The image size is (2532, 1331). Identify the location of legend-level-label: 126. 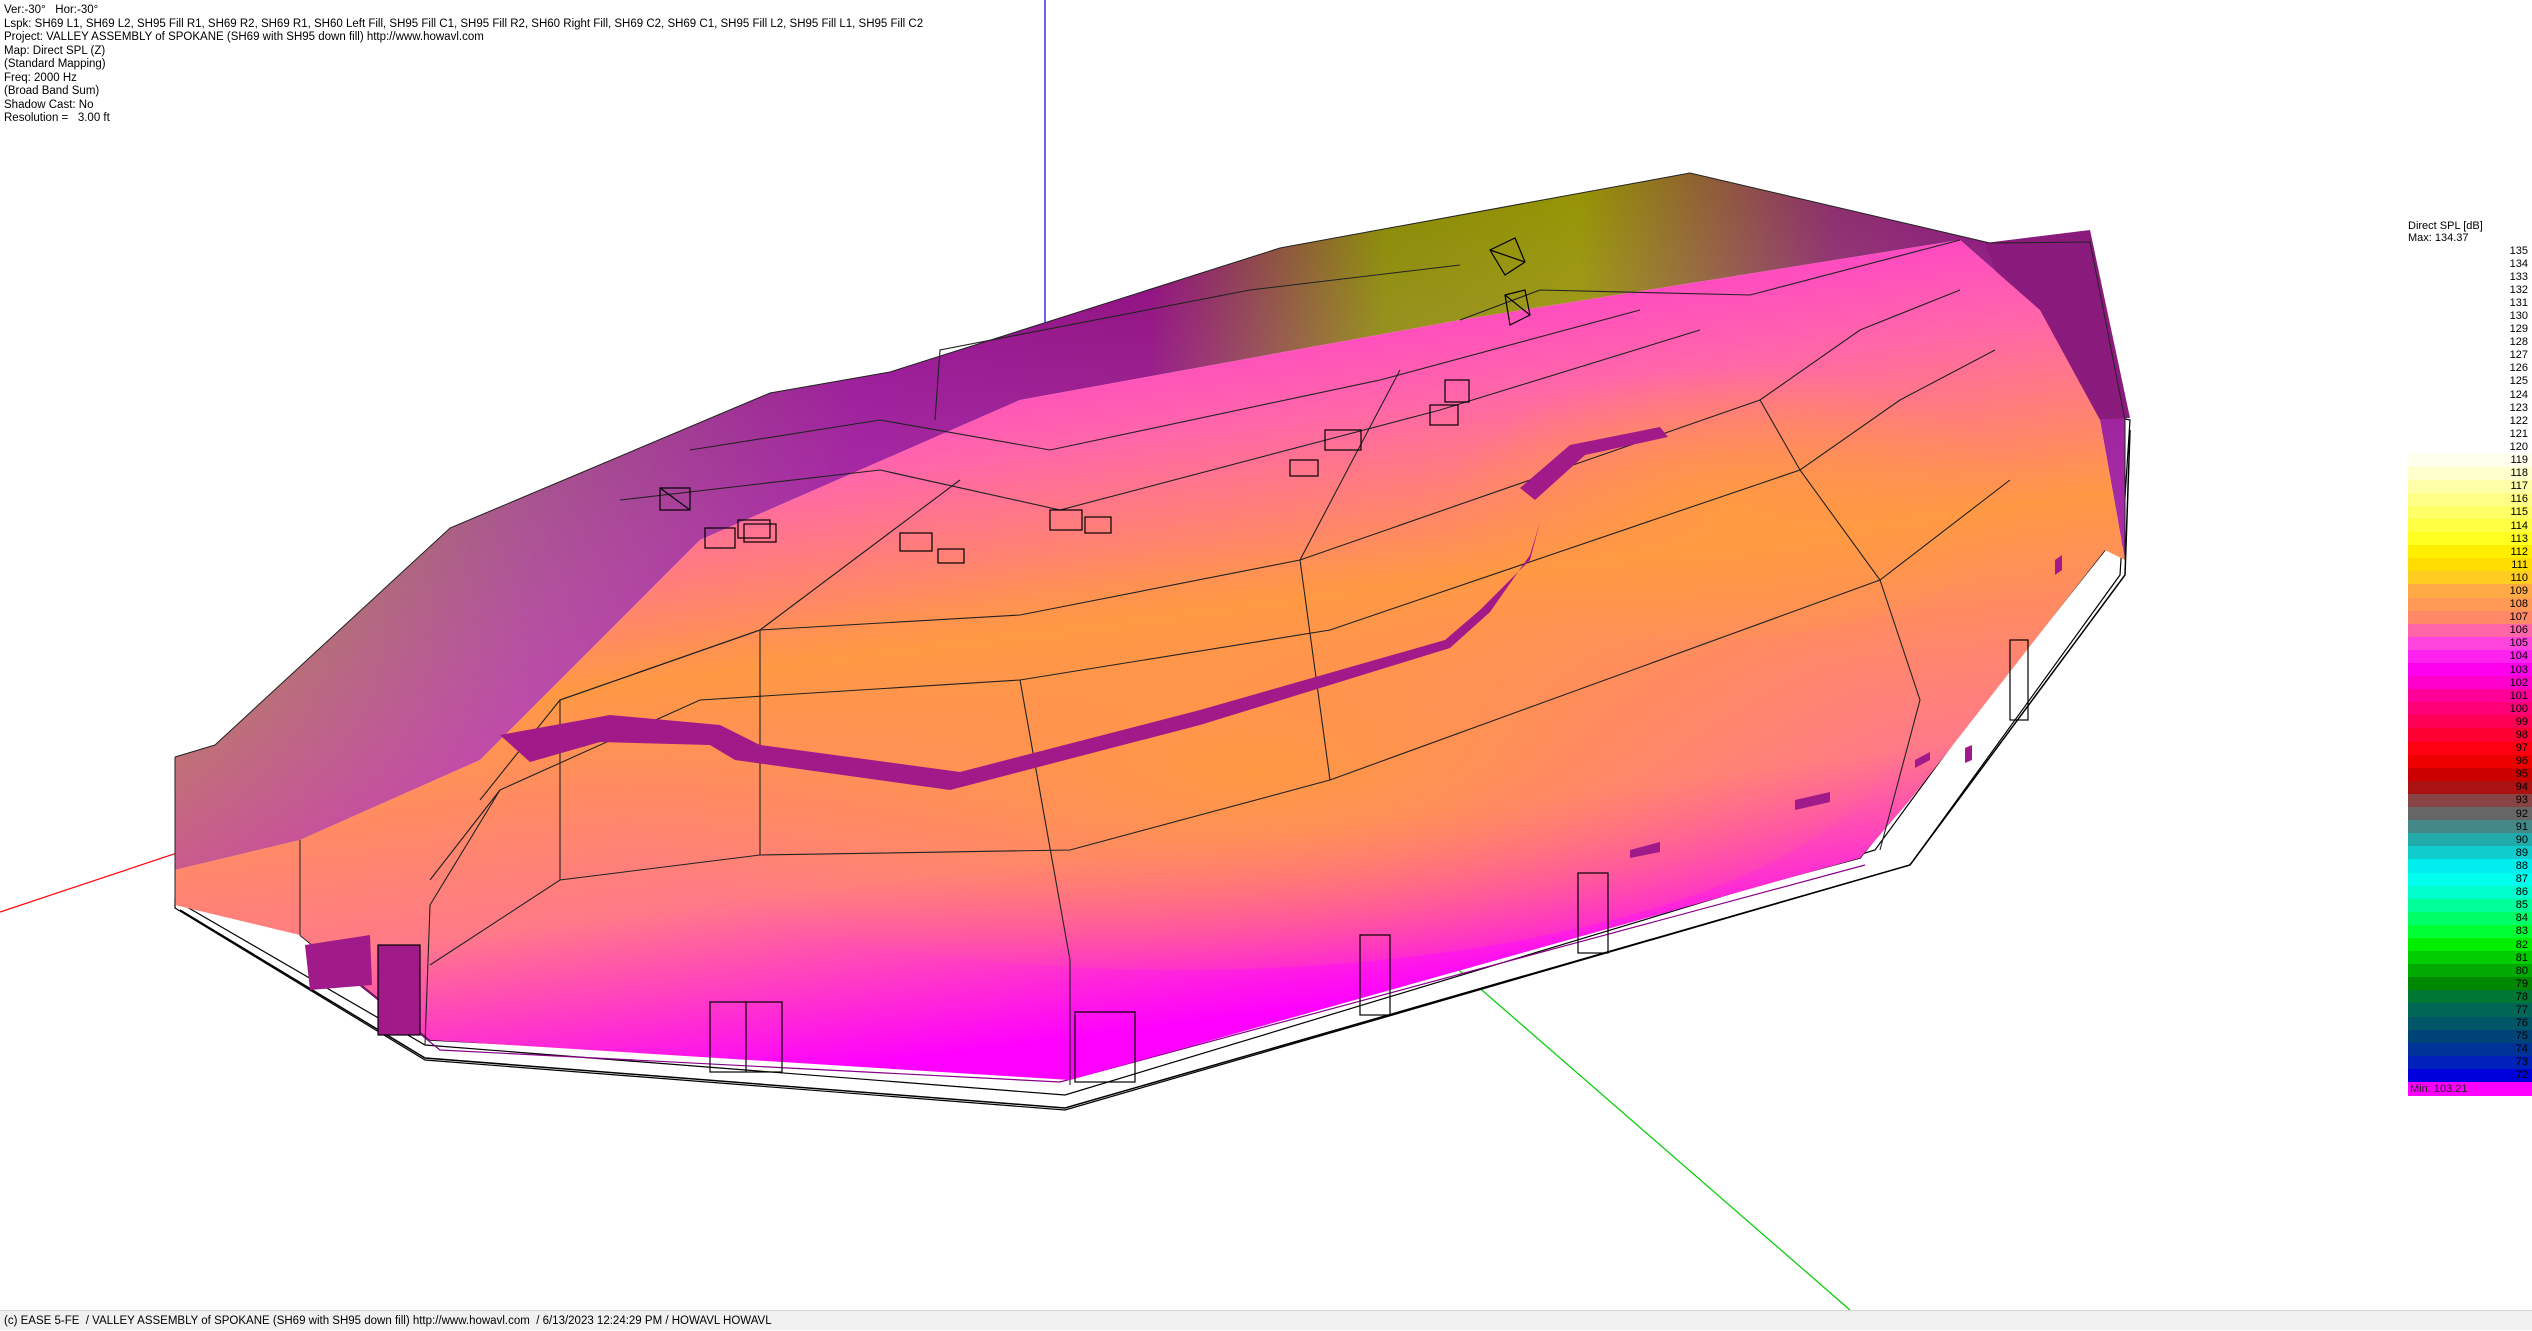
(2518, 368).